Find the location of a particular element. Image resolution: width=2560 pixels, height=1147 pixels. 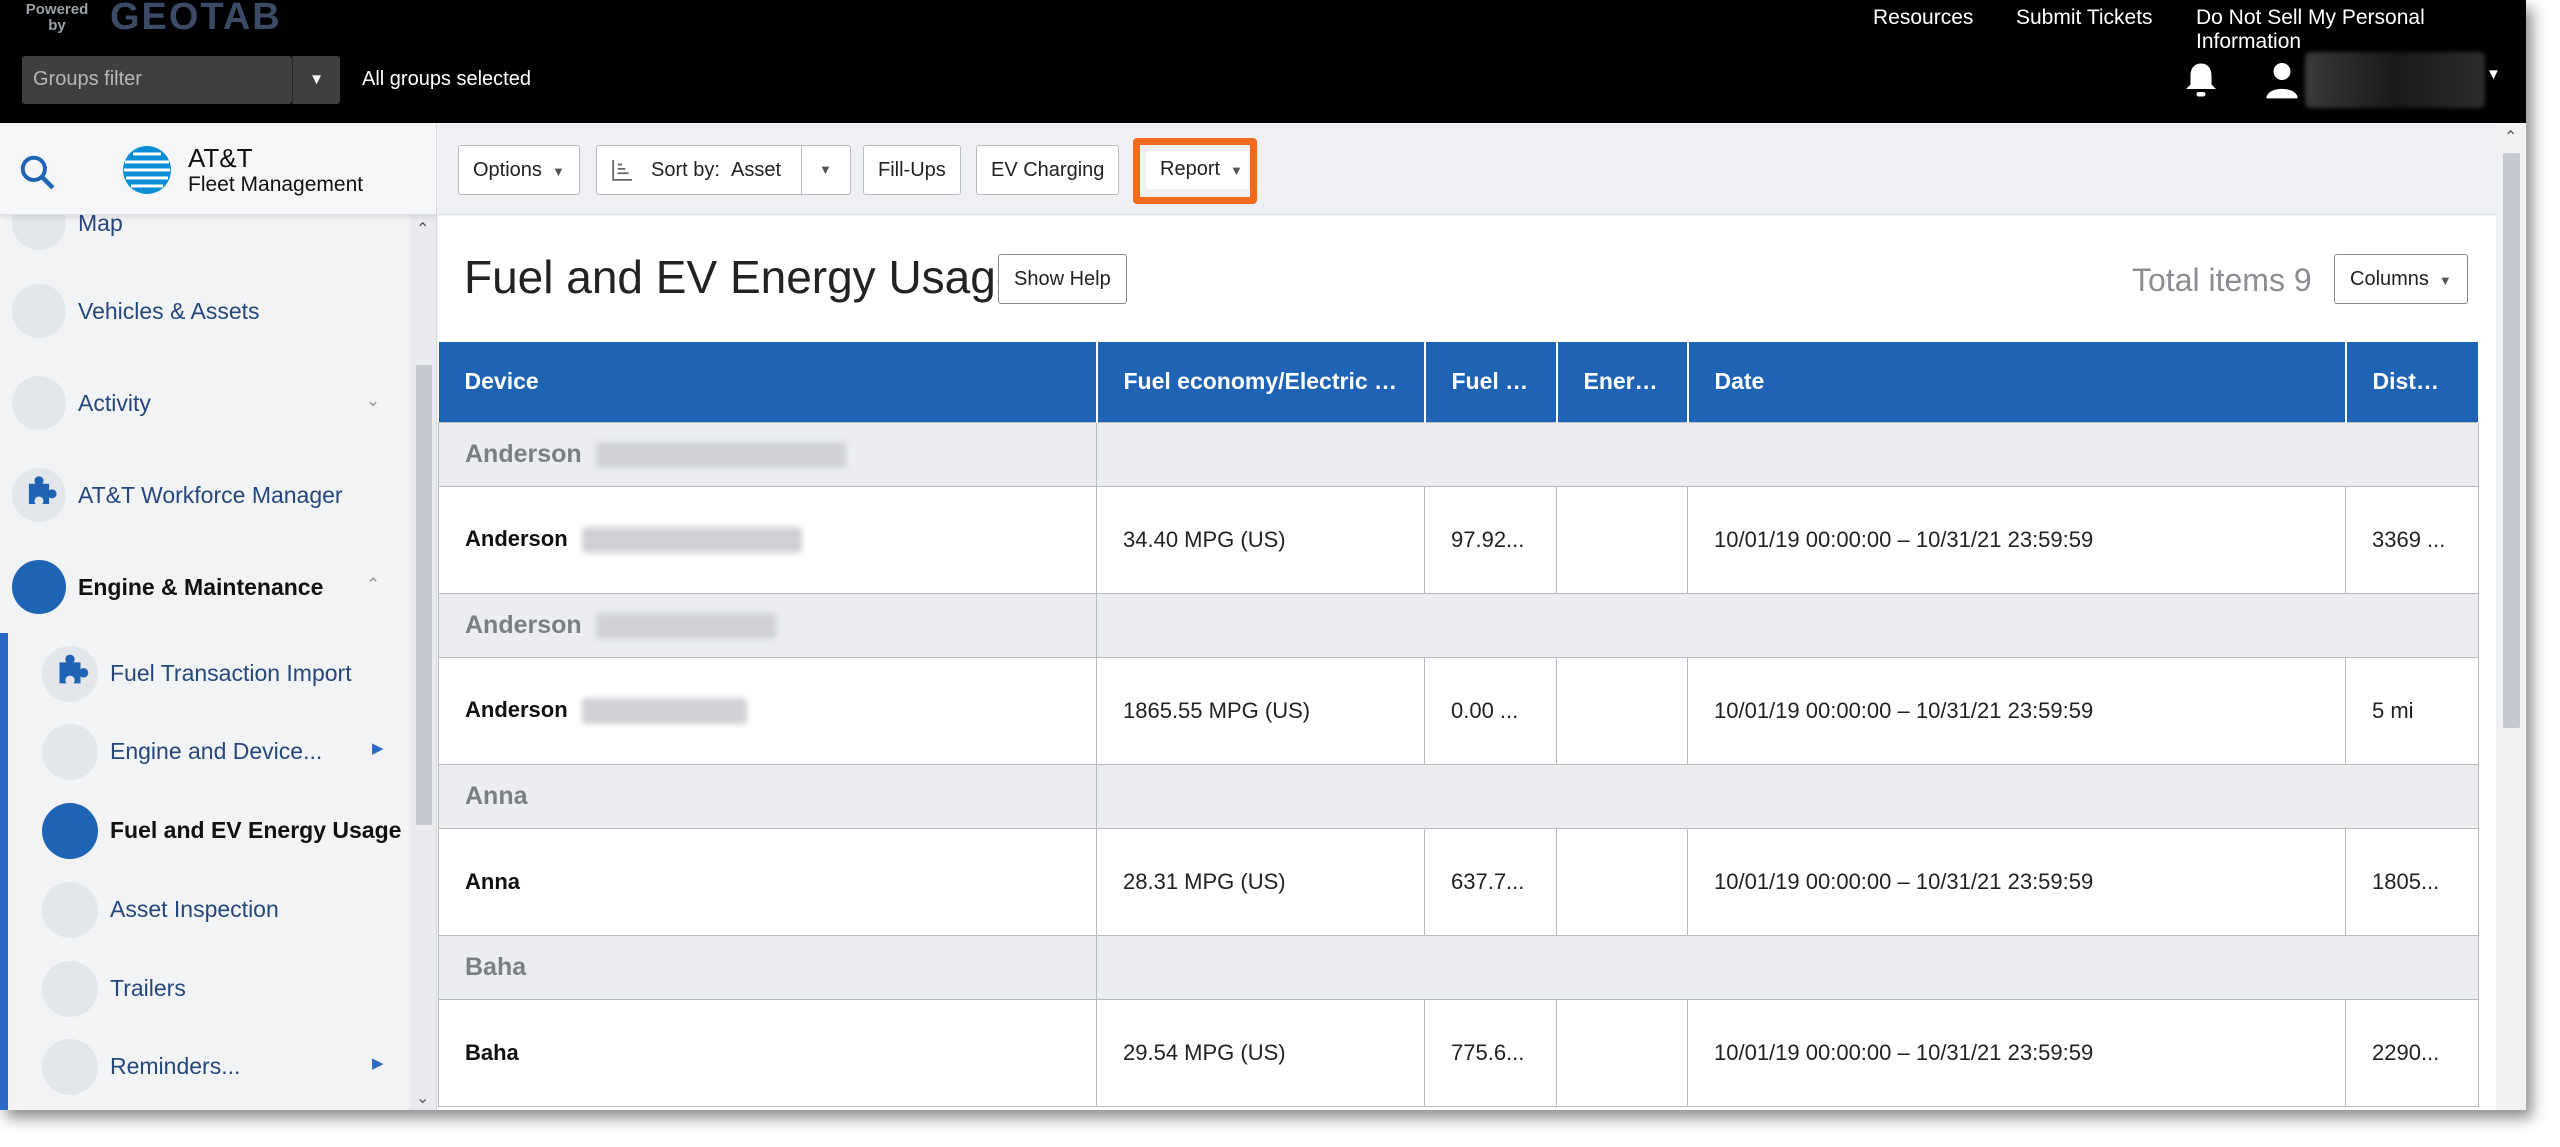

search-icon is located at coordinates (37, 172).